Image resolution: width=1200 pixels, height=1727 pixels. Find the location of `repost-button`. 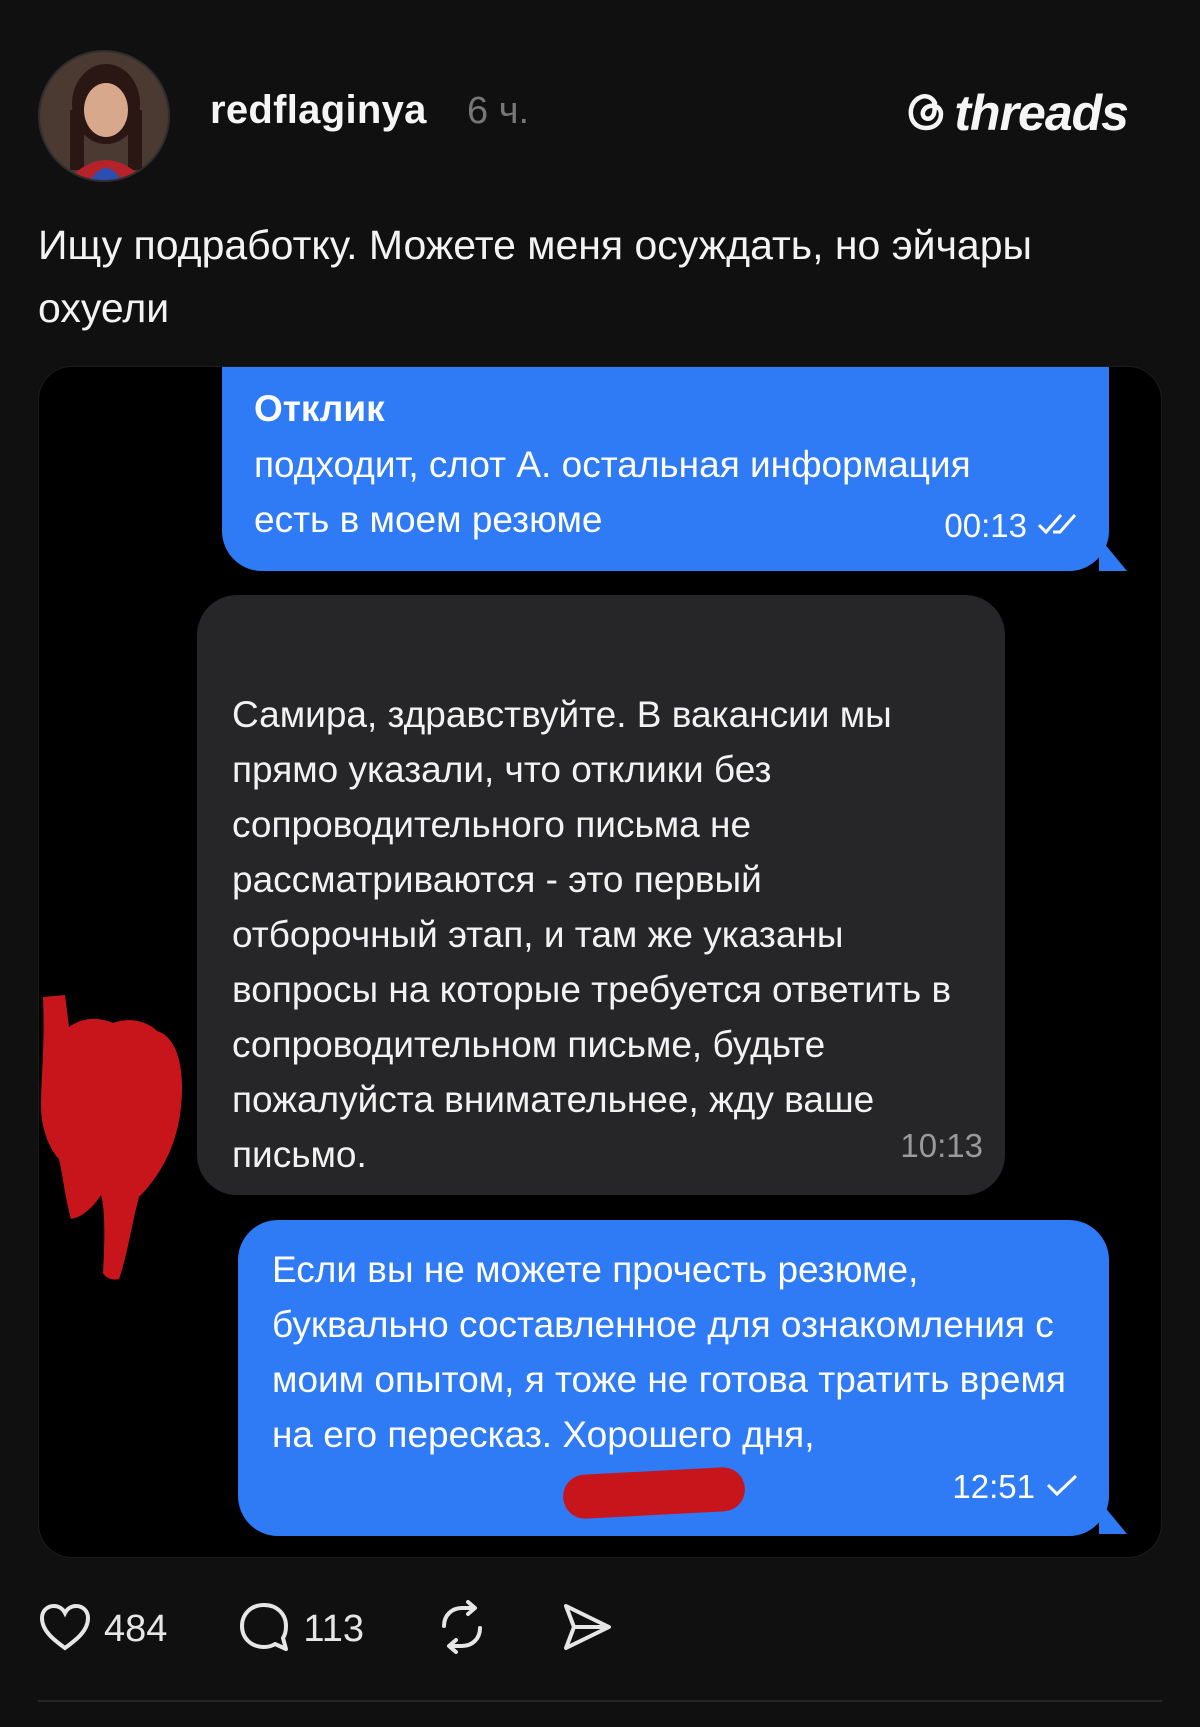

repost-button is located at coordinates (462, 1629).